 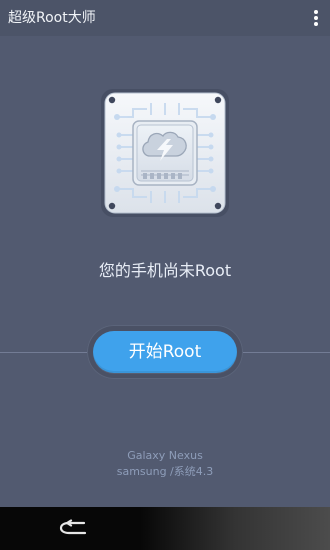 What do you see at coordinates (52, 18) in the screenshot?
I see `app-title: 超级Root大师` at bounding box center [52, 18].